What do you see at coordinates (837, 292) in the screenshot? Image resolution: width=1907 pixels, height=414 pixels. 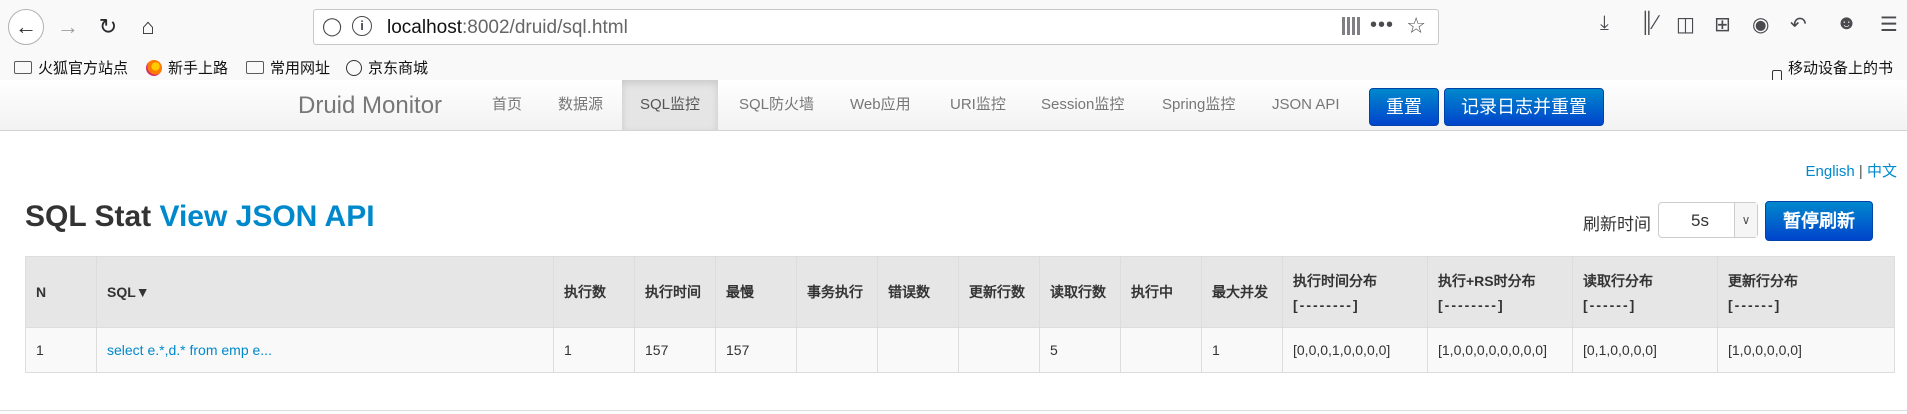 I see `col-txn-exec: 事务执行` at bounding box center [837, 292].